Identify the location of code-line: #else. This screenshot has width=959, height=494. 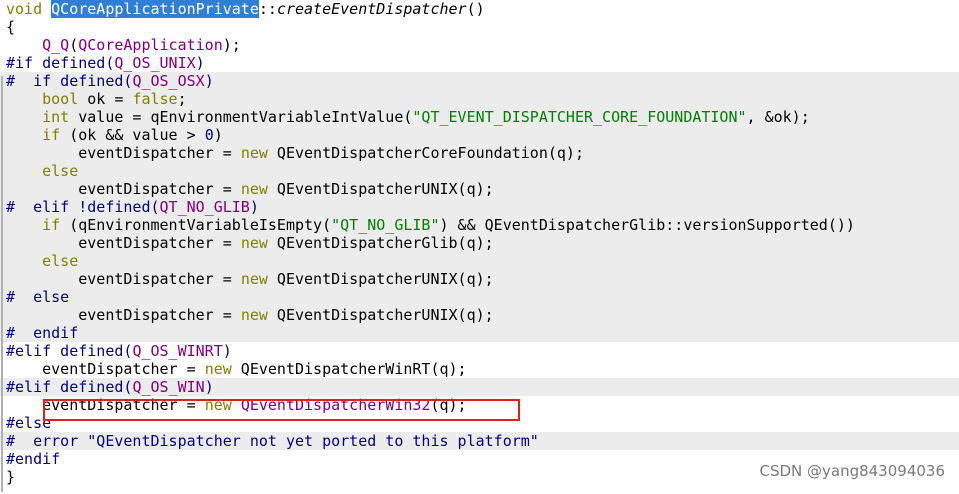
(479, 423).